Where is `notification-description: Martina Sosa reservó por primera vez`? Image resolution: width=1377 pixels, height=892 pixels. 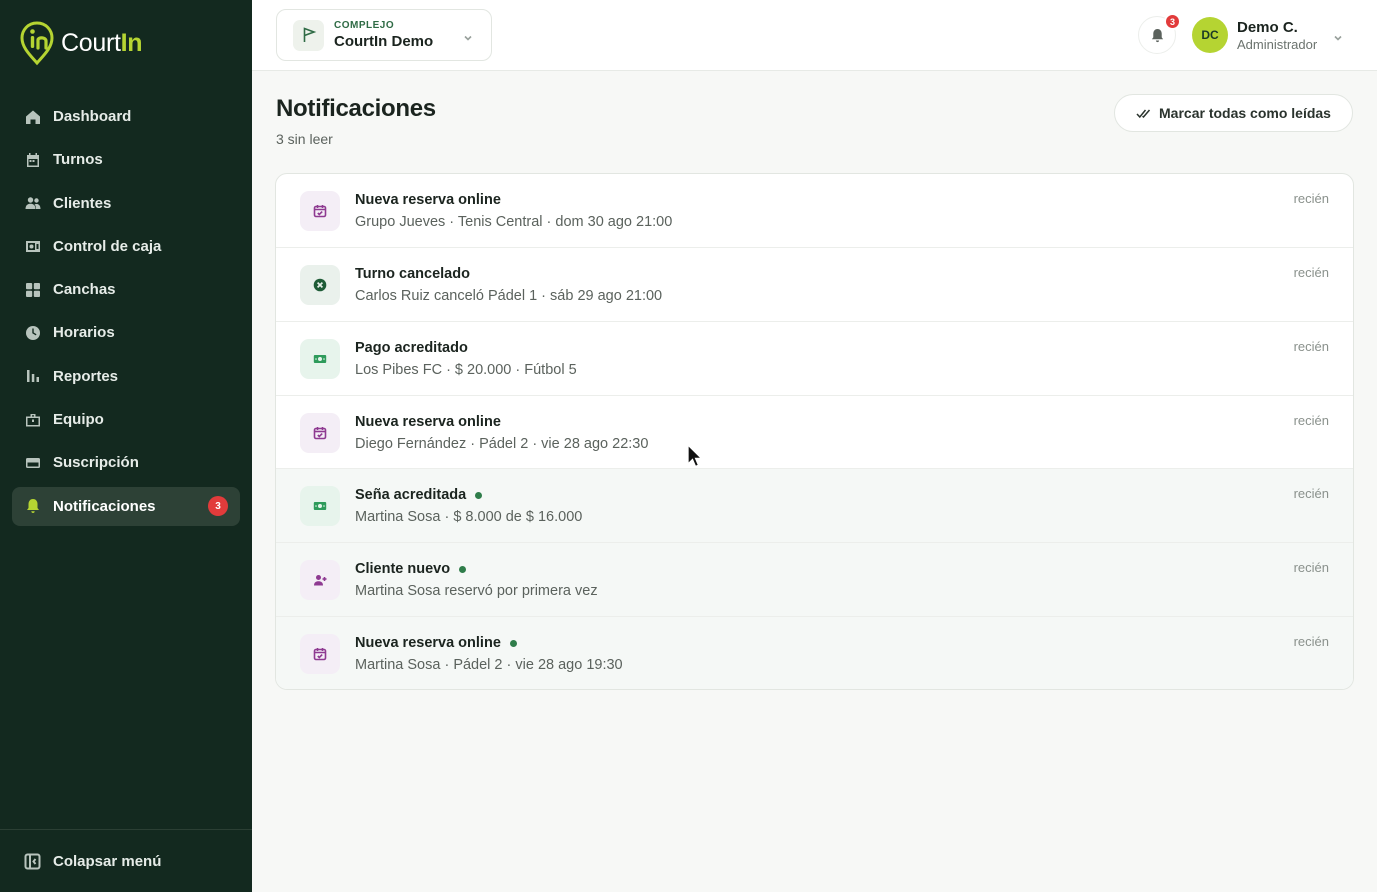 notification-description: Martina Sosa reservó por primera vez is located at coordinates (476, 591).